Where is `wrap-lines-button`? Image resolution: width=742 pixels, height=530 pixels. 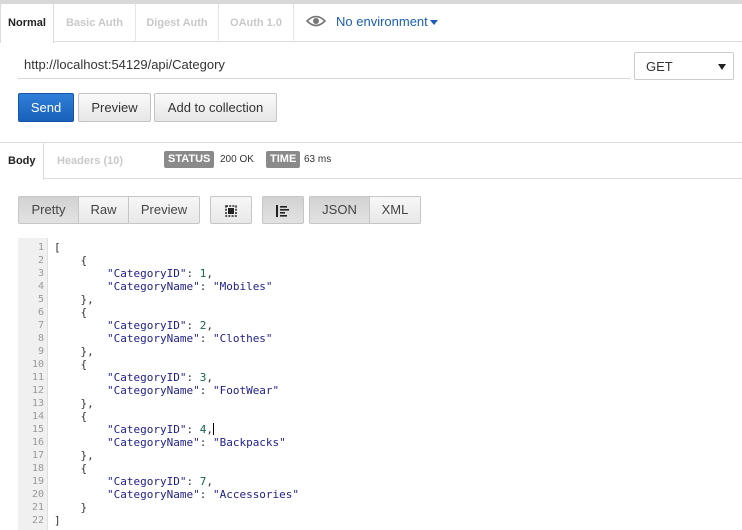
wrap-lines-button is located at coordinates (283, 210).